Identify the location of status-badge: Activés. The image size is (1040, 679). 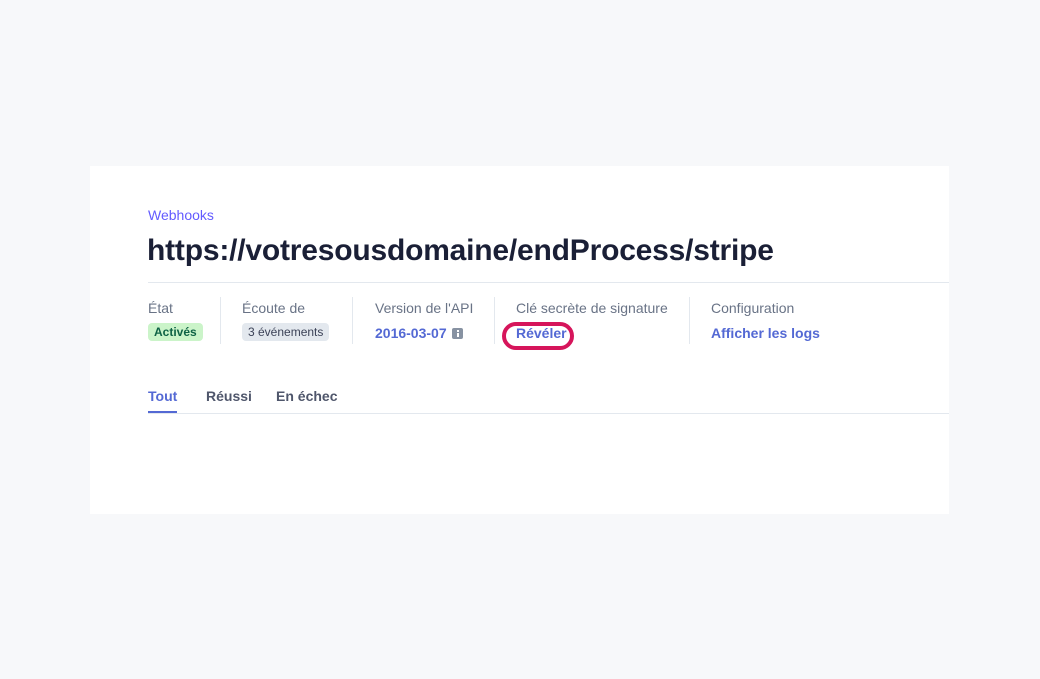
(175, 332).